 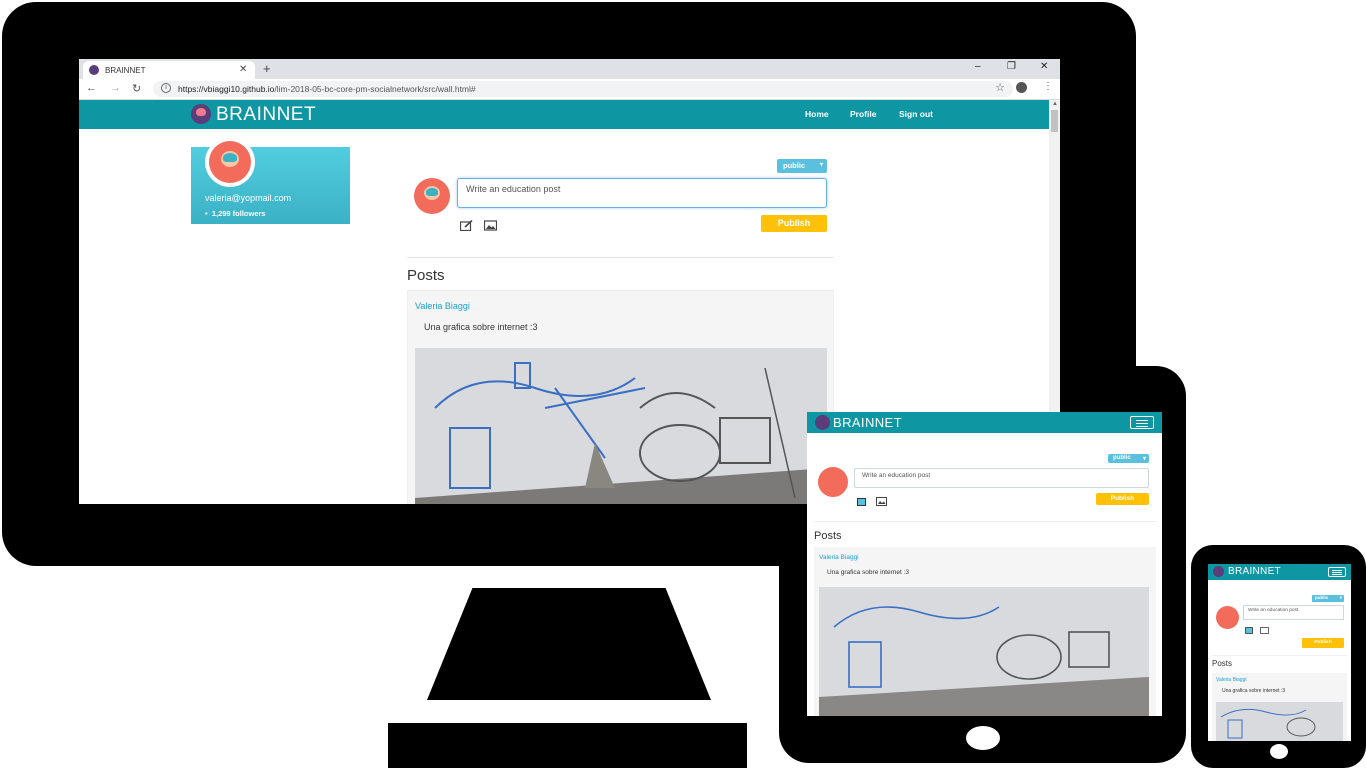 What do you see at coordinates (978, 66) in the screenshot?
I see `minimize-button: –` at bounding box center [978, 66].